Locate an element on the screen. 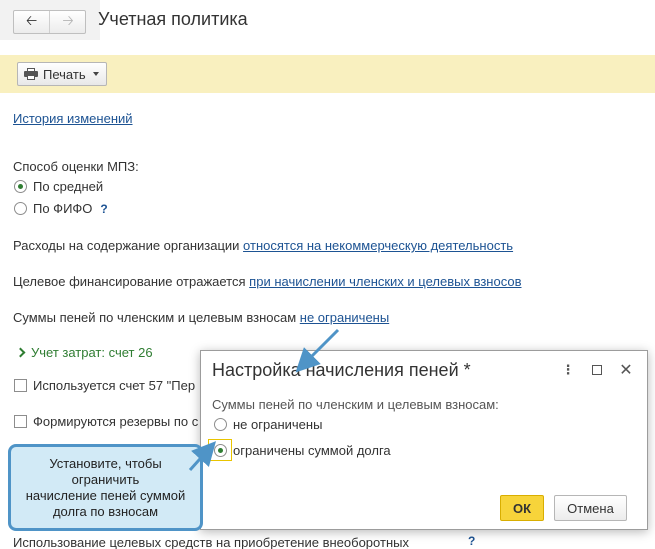  checkbox-label: Используется счет 57 "Пер is located at coordinates (114, 385).